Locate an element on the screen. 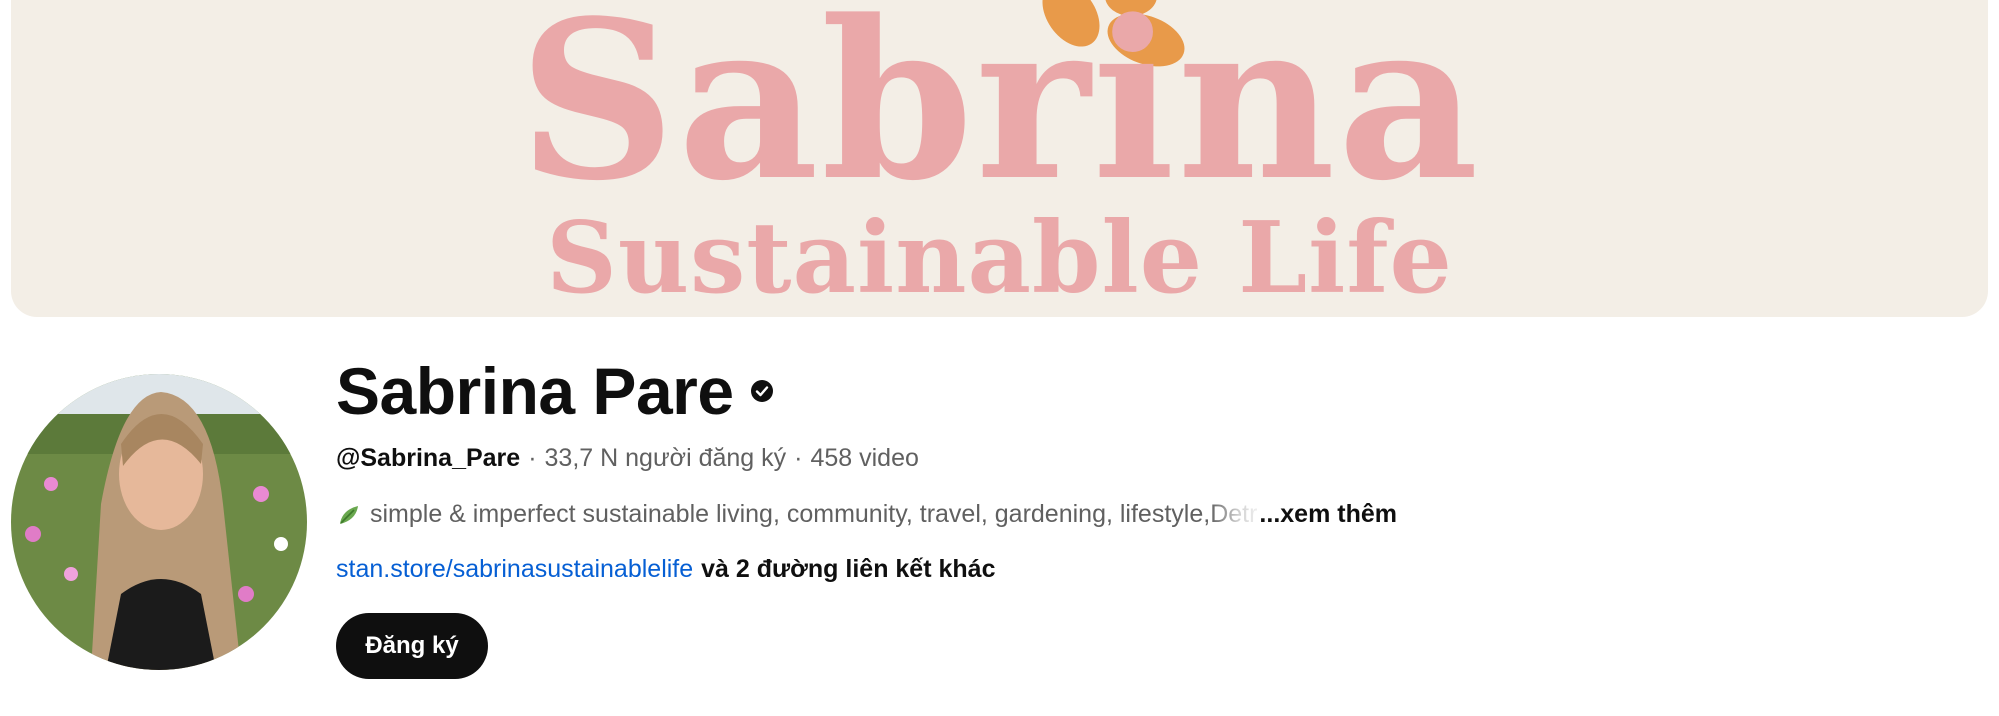 The height and width of the screenshot is (716, 1999). channel-external-link: stan.store/sabrinasustainablelife is located at coordinates (514, 569).